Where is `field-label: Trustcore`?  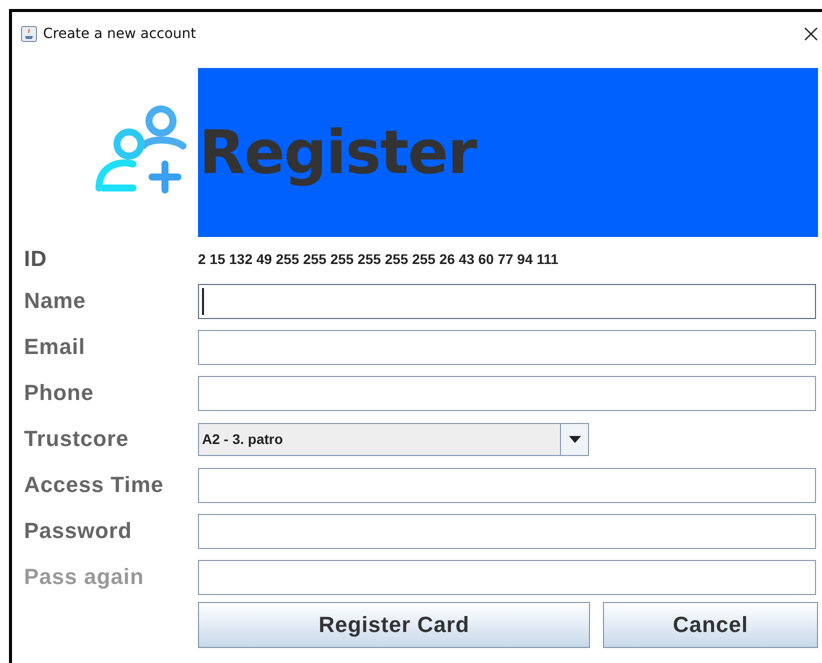 field-label: Trustcore is located at coordinates (76, 439).